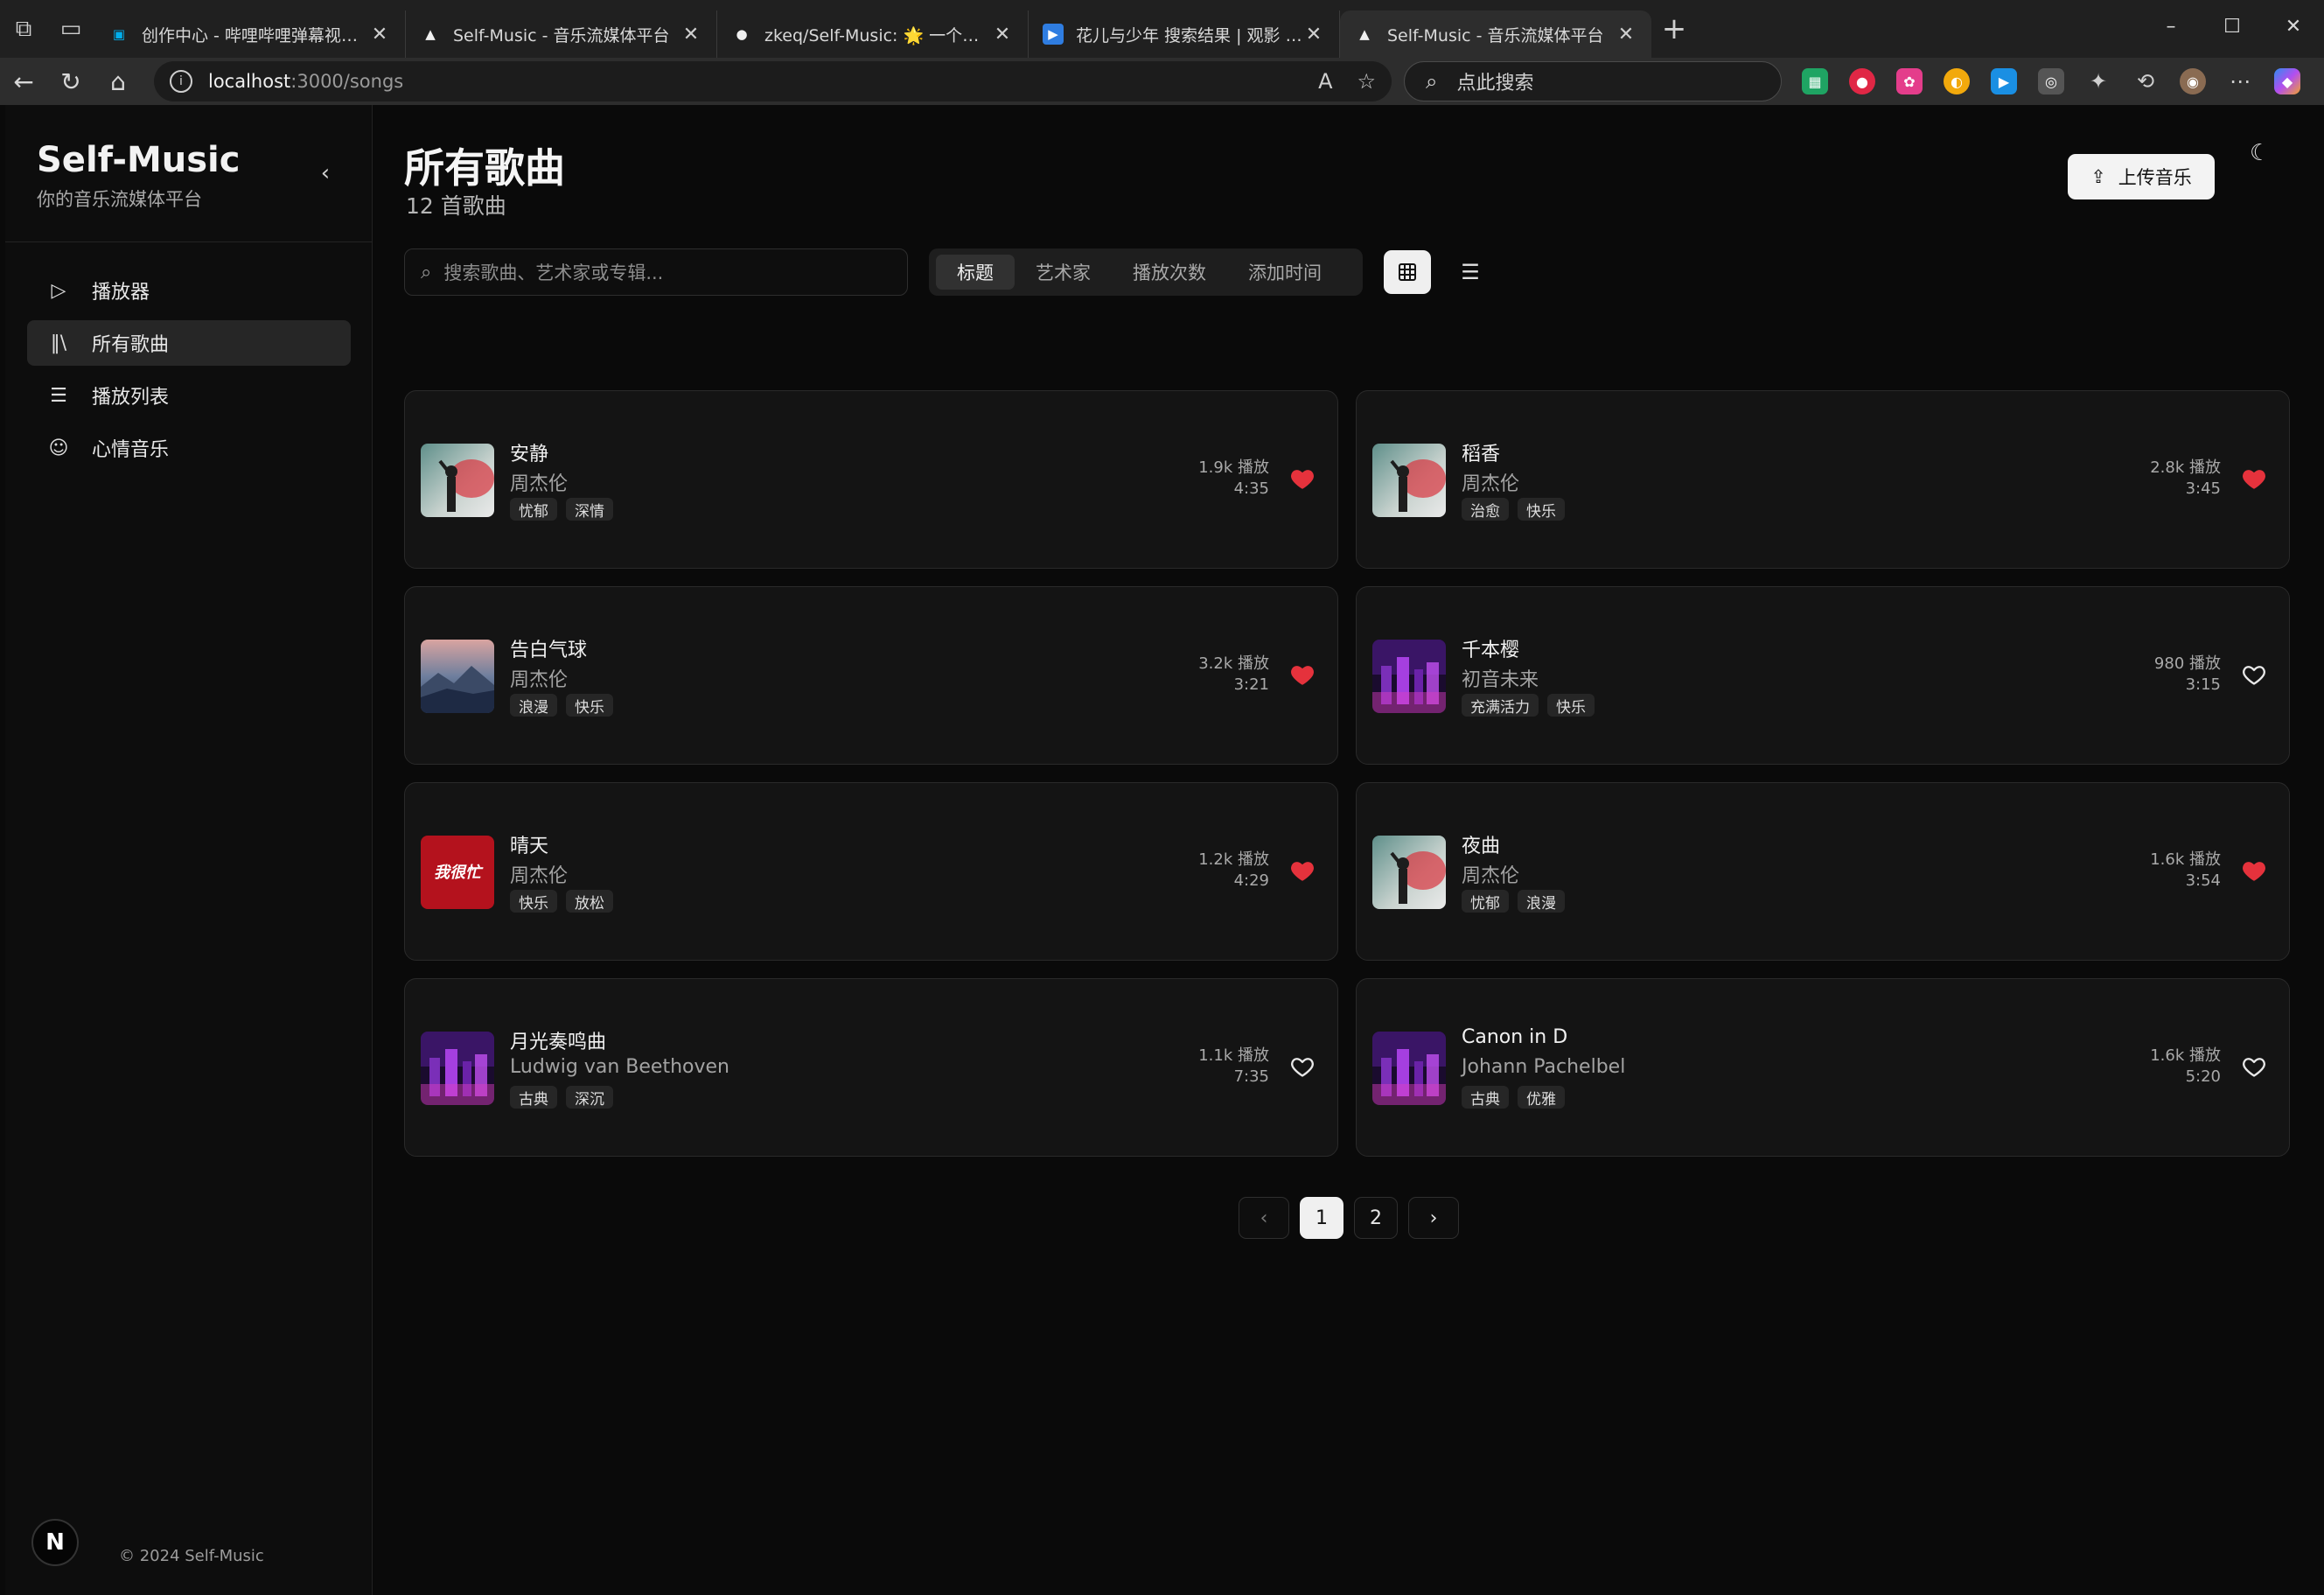  Describe the element at coordinates (1264, 1218) in the screenshot. I see `prev-page-button: ‹` at that location.